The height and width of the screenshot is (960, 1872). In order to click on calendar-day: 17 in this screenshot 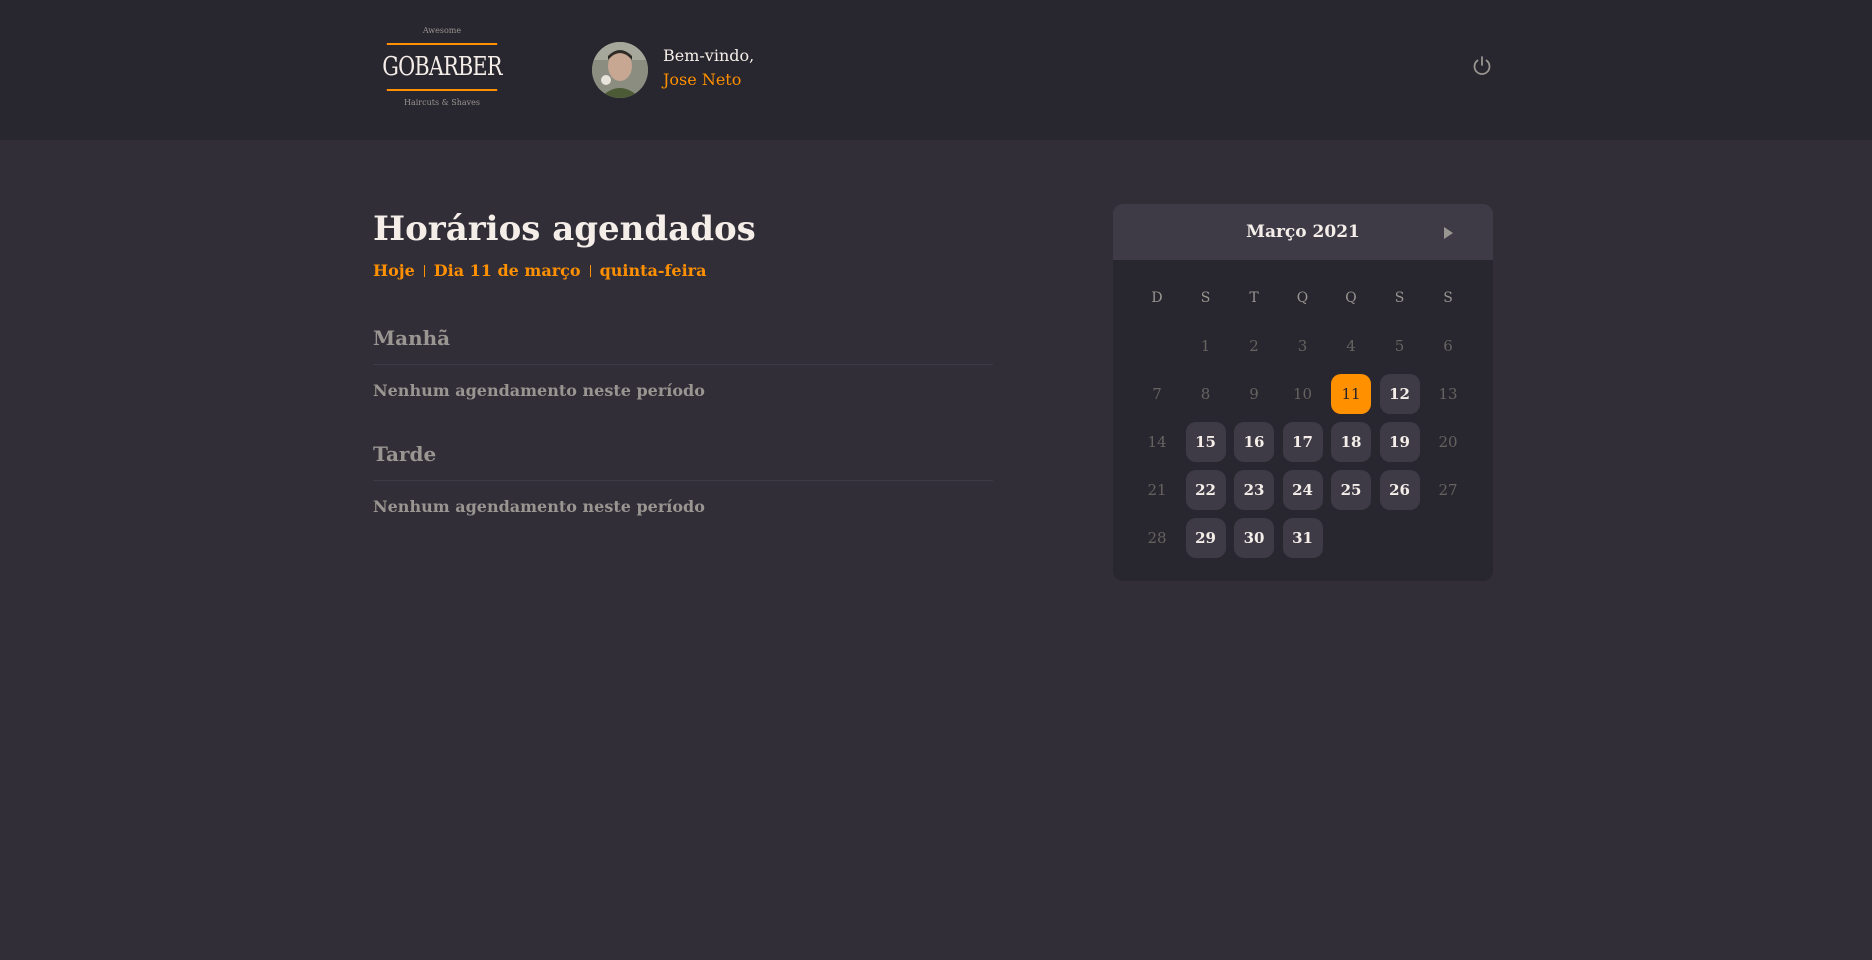, I will do `click(1302, 442)`.